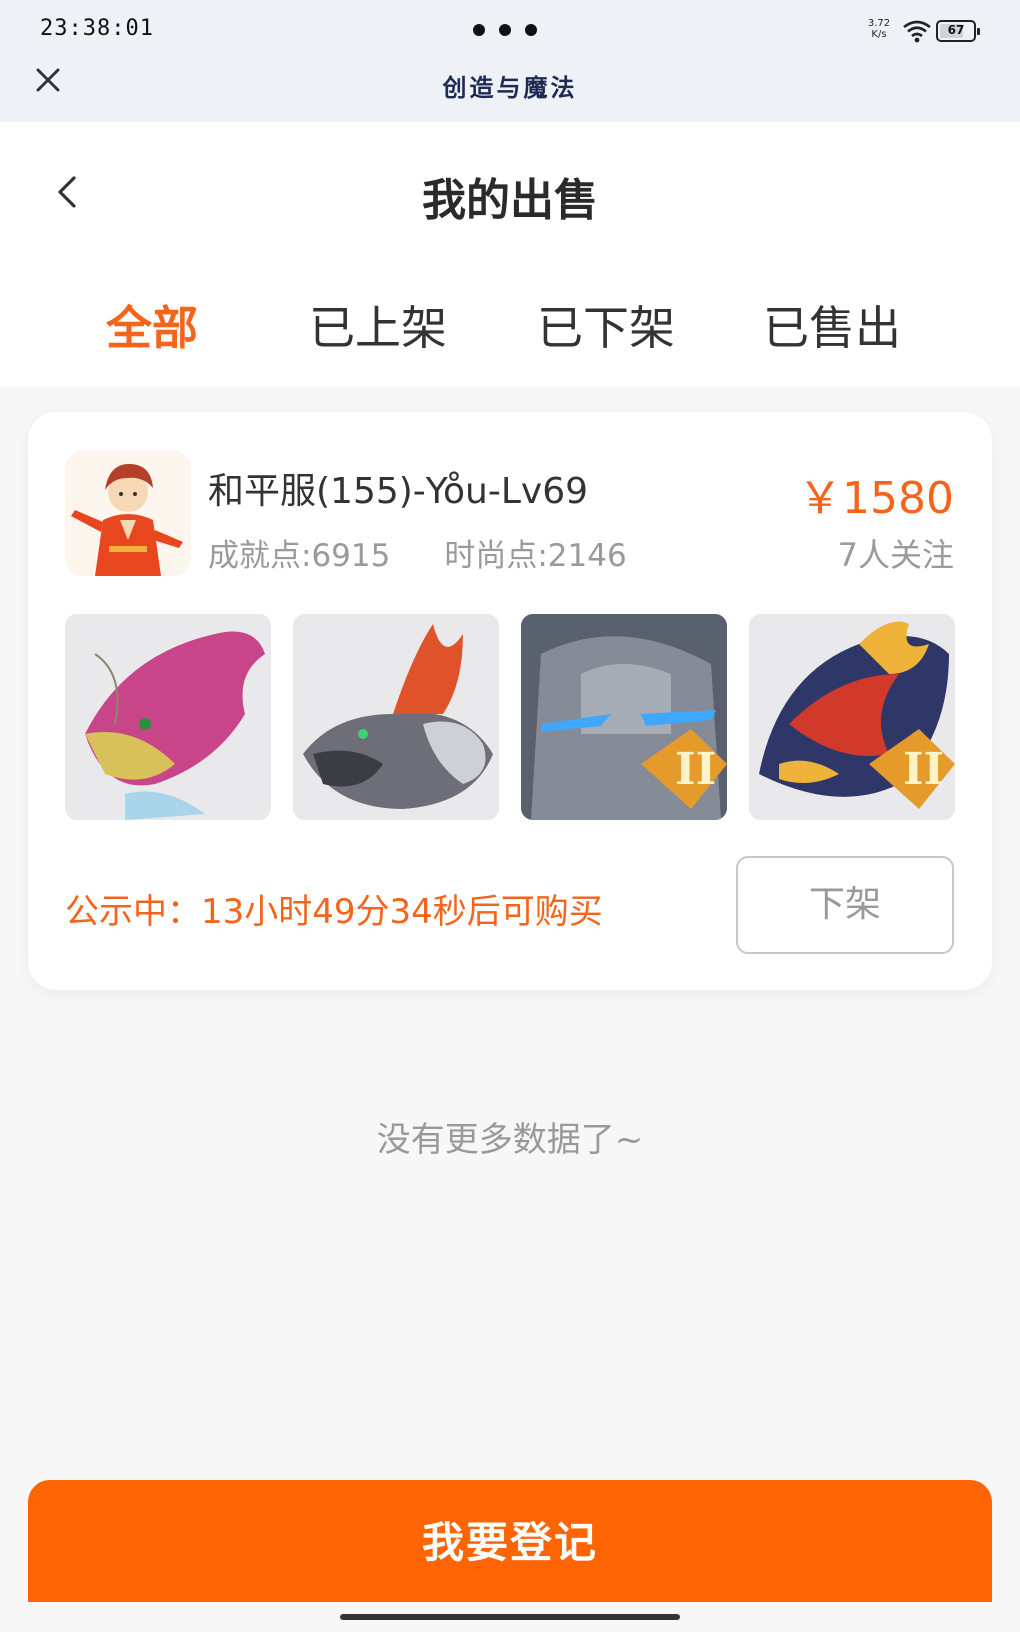 The height and width of the screenshot is (1632, 1020). Describe the element at coordinates (378, 325) in the screenshot. I see `tab-listed: 已上架` at that location.